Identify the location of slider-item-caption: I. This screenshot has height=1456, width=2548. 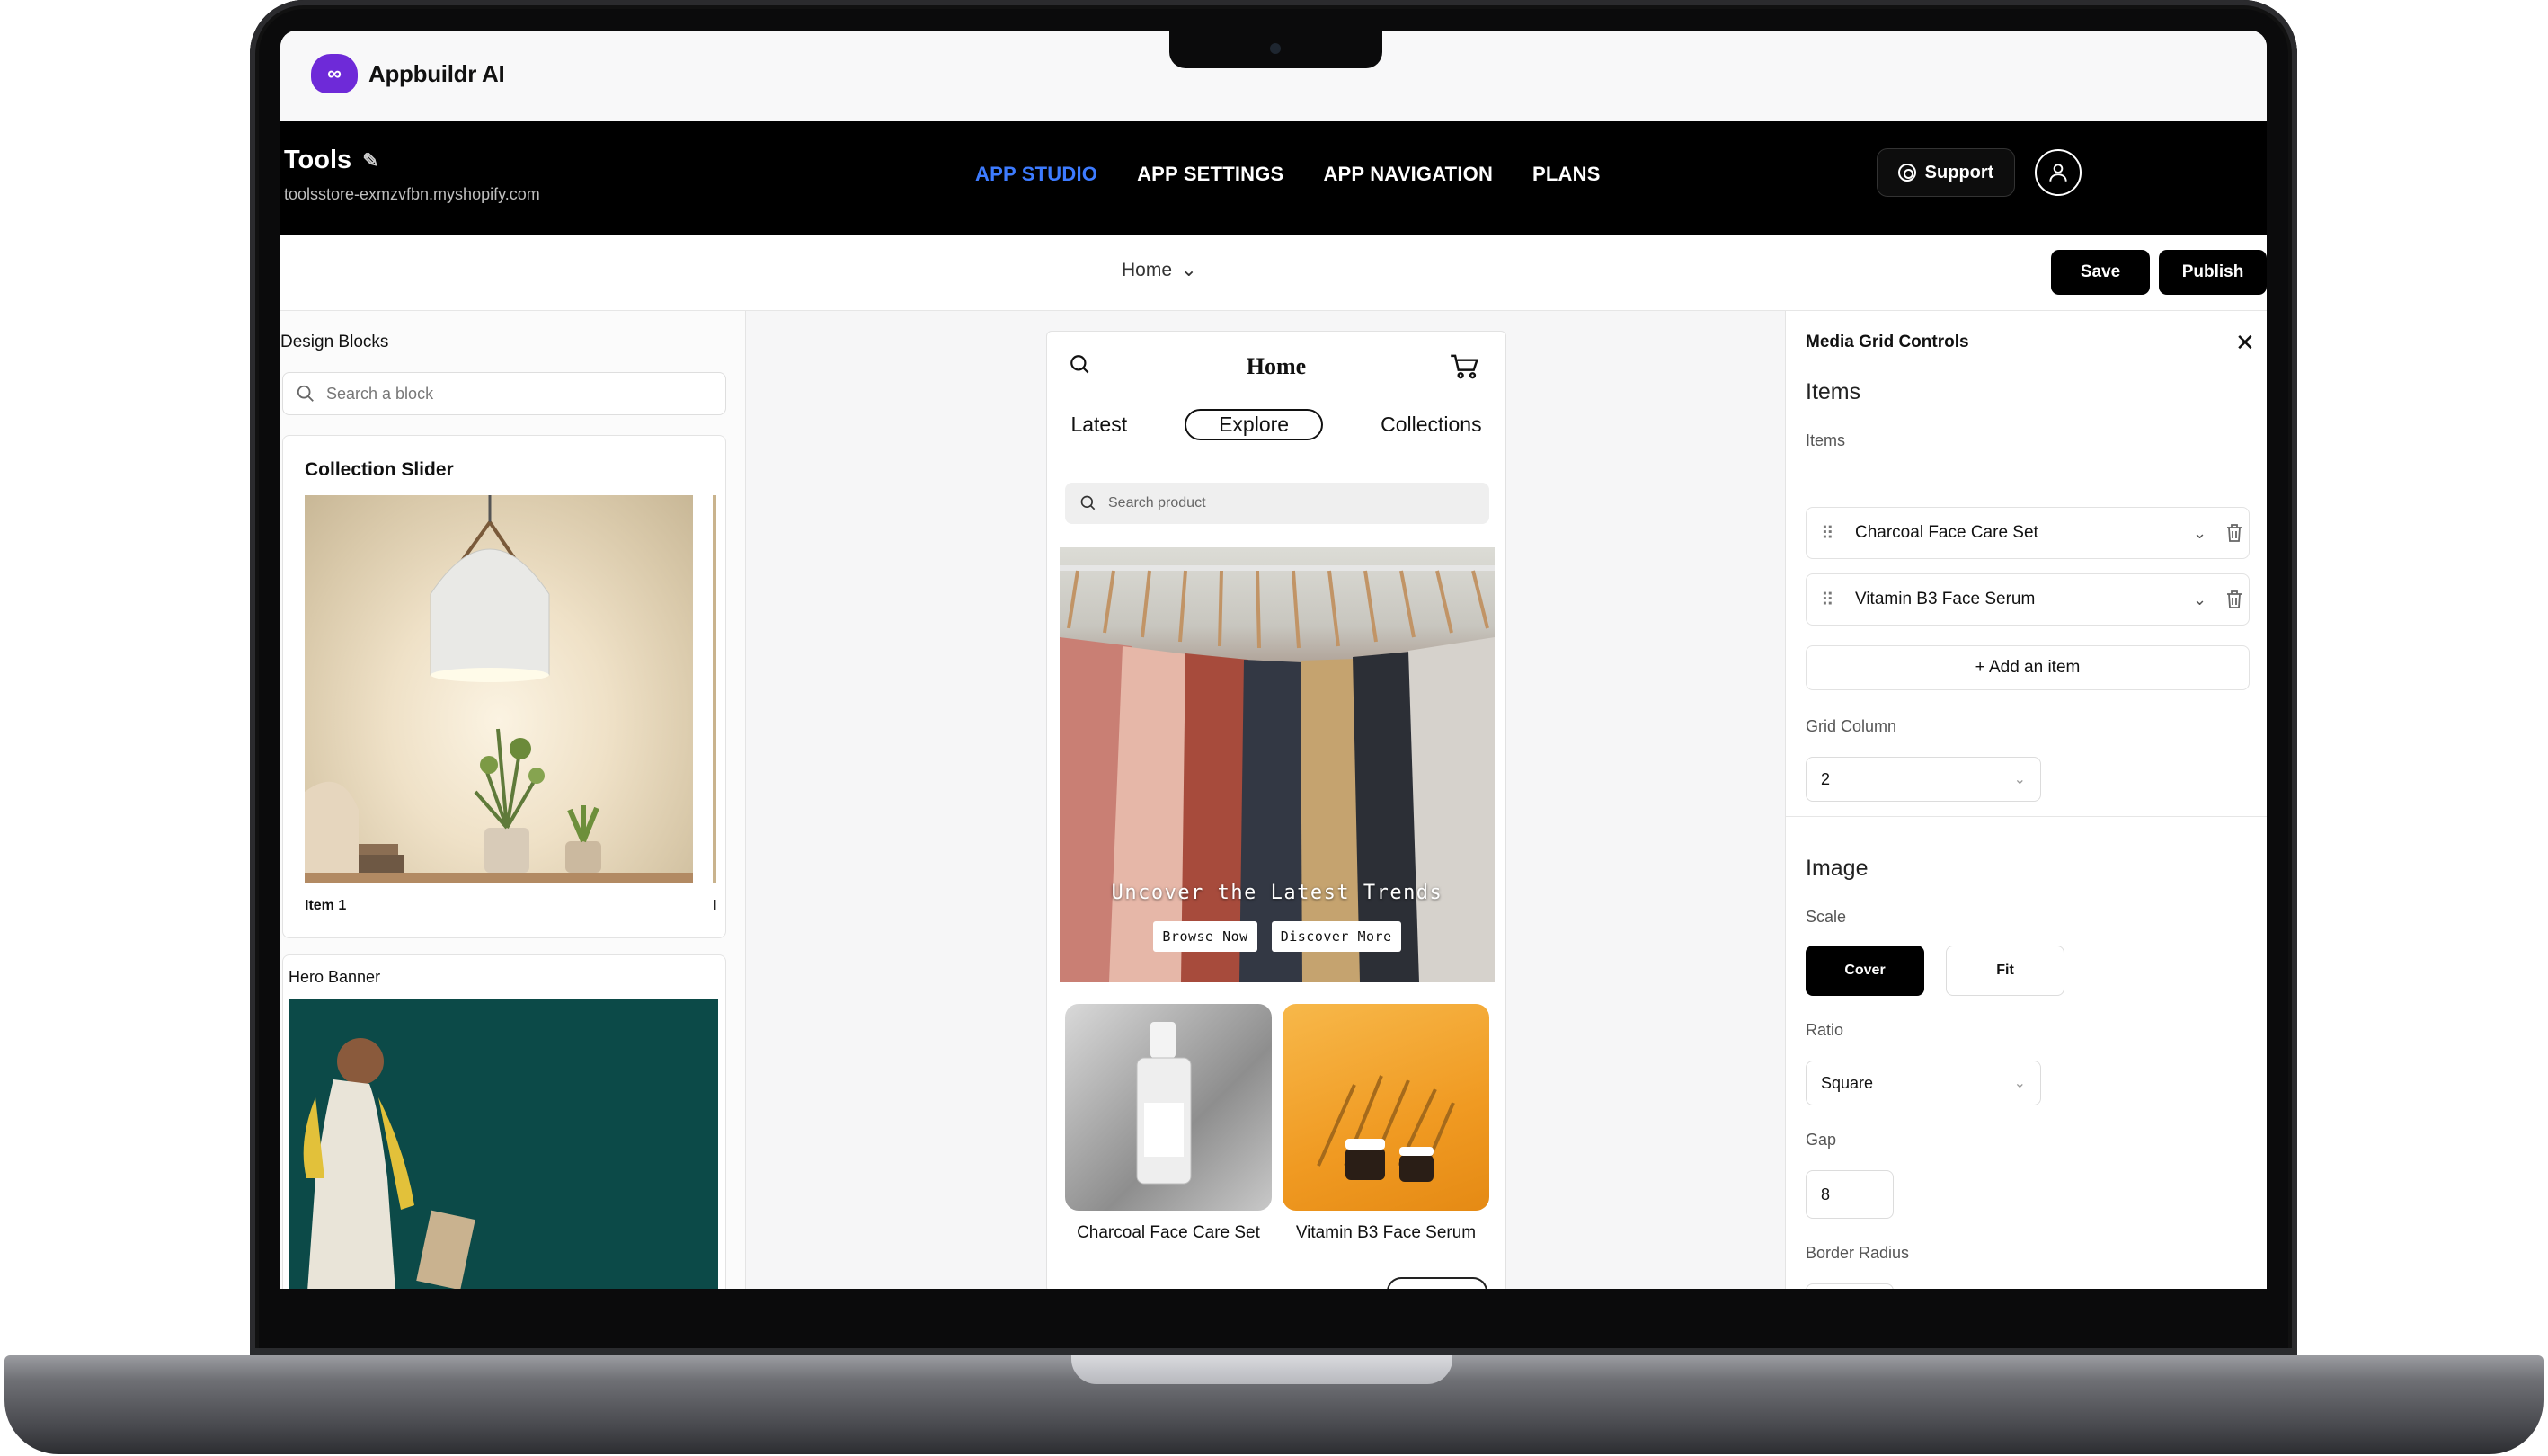
(715, 905).